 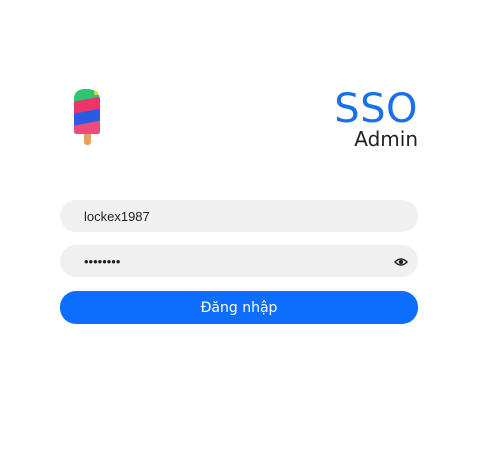 I want to click on brand-heading: SSO Admin, so click(x=376, y=119).